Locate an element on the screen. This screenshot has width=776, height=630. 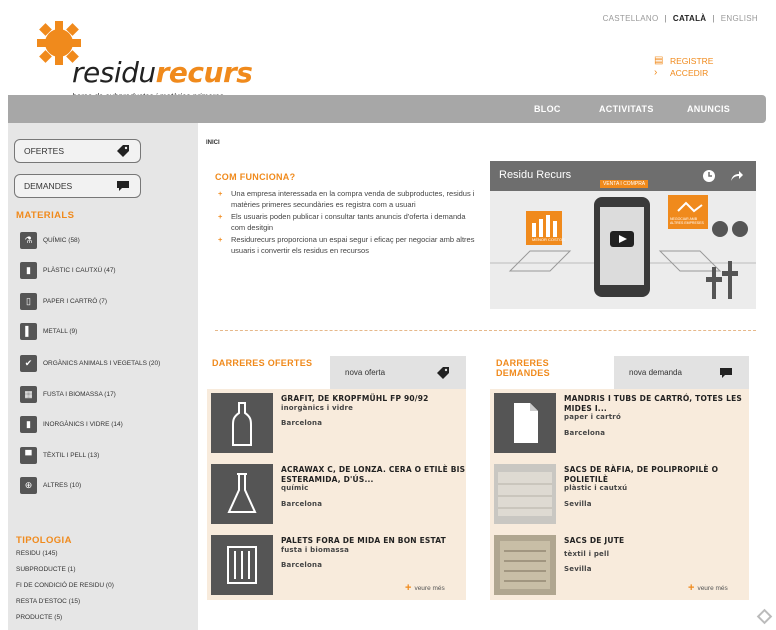
leaf-icon: ✔ is located at coordinates (28, 363).